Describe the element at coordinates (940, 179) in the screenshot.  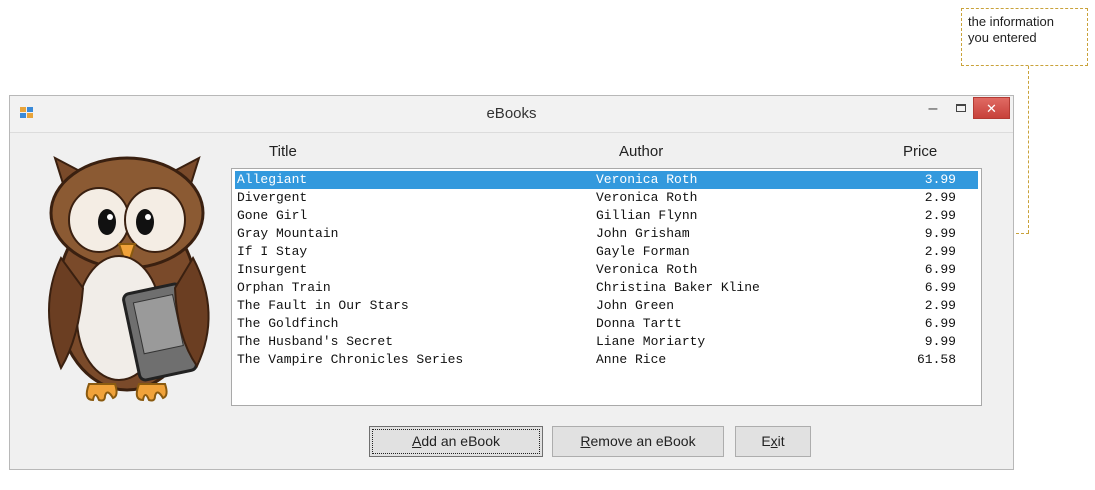
I see `book-price: 3.99` at that location.